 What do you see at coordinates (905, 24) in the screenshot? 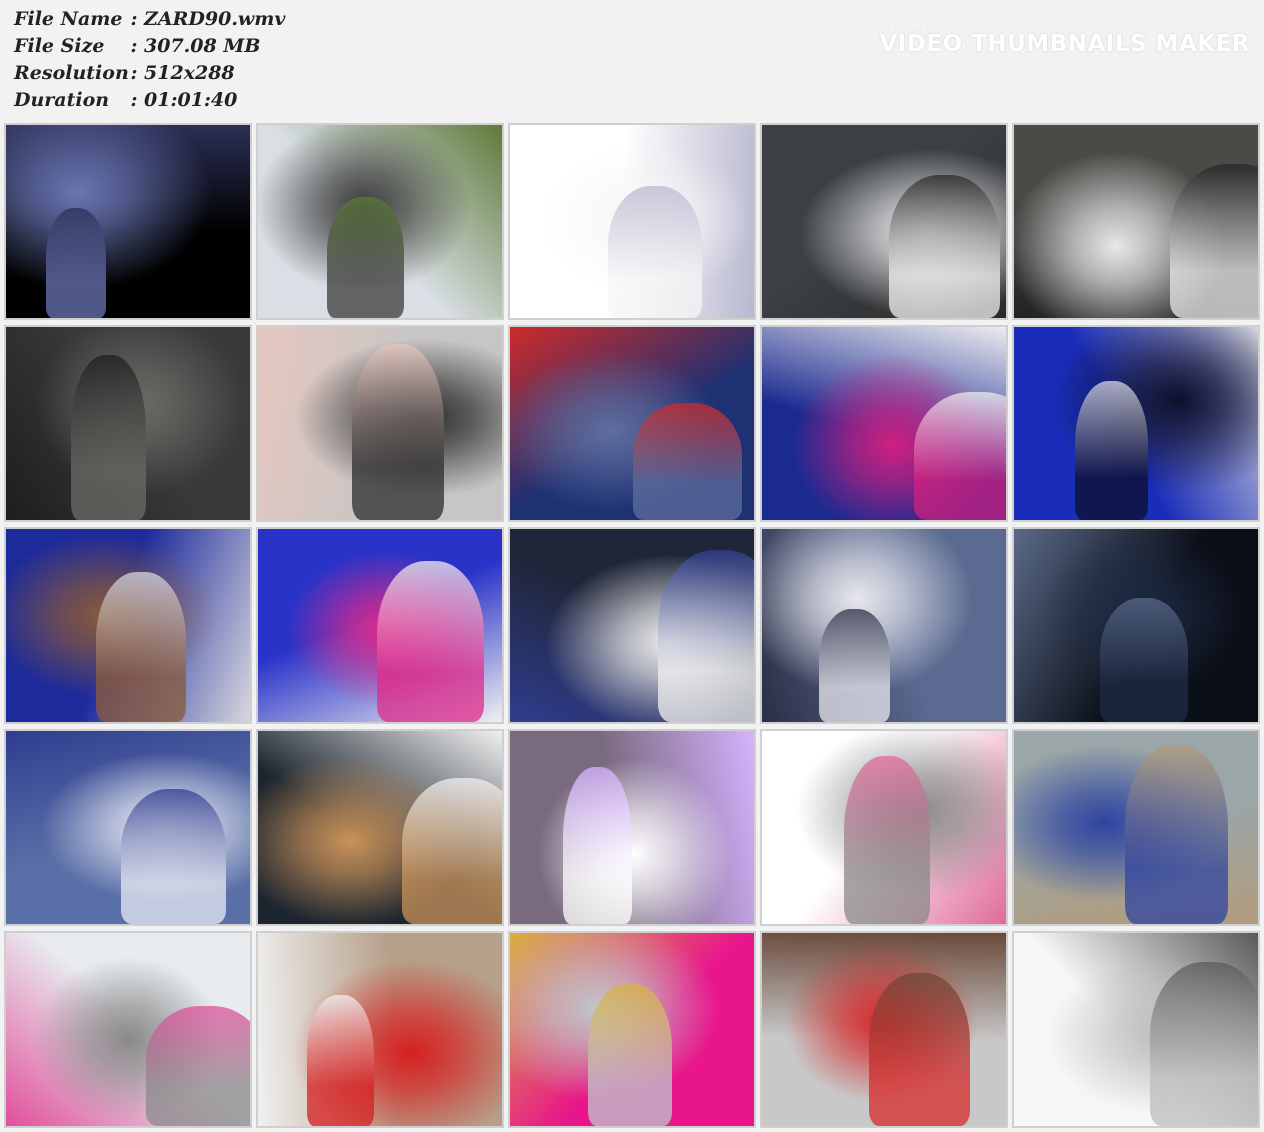
I see `watermark-by: by Scorp` at bounding box center [905, 24].